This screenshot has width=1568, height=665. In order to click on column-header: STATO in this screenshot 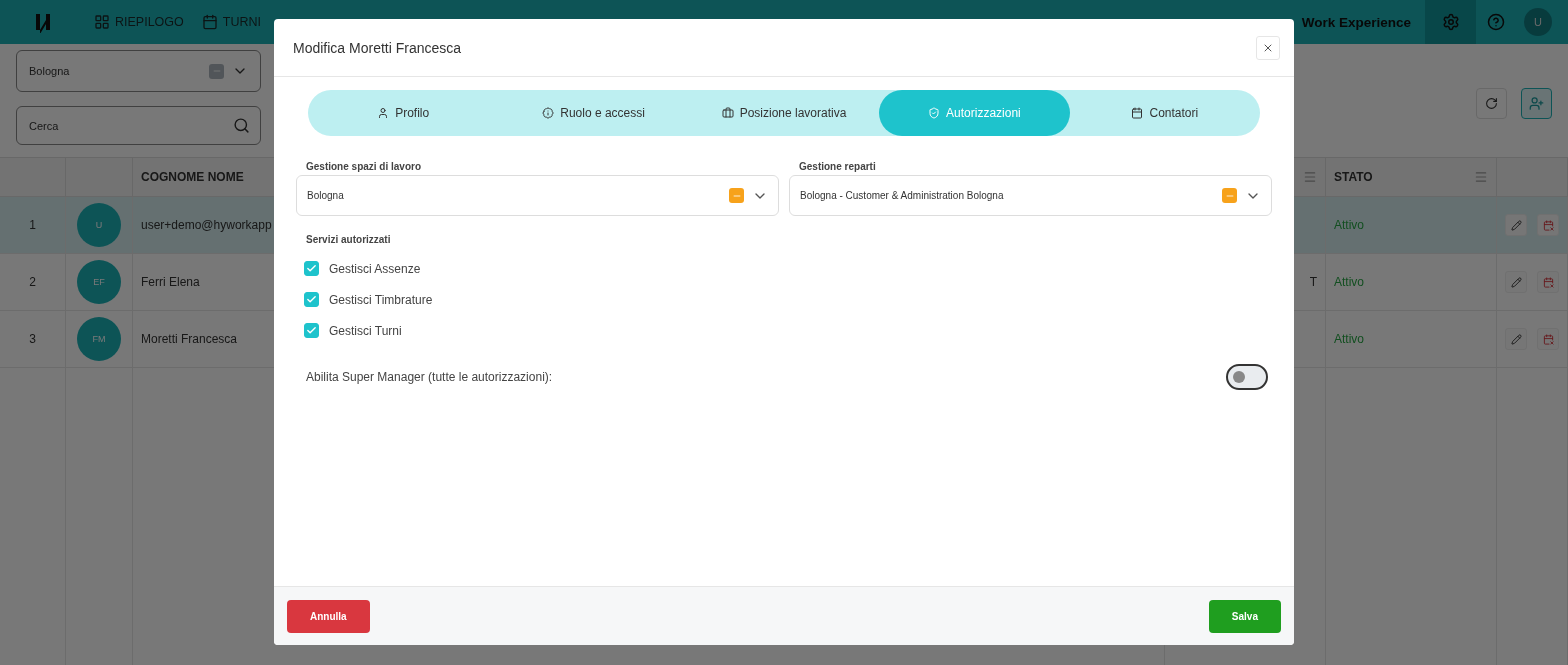, I will do `click(1353, 177)`.